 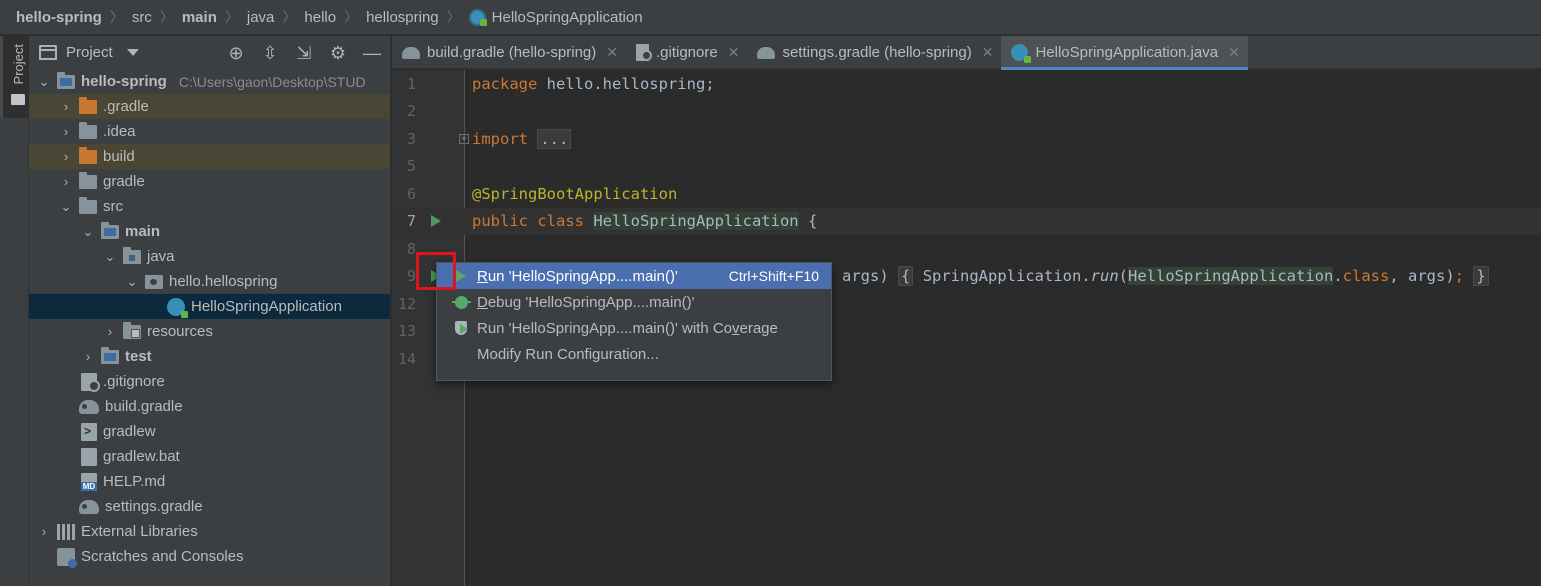 I want to click on code-line: 8, so click(x=966, y=249).